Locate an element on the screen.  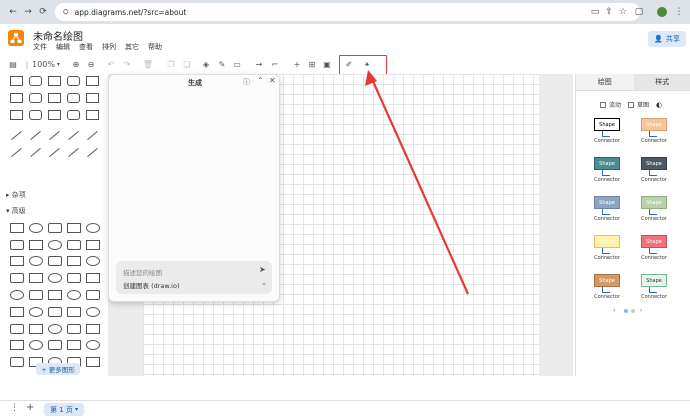
star-icon: ☆ is located at coordinates (623, 12).